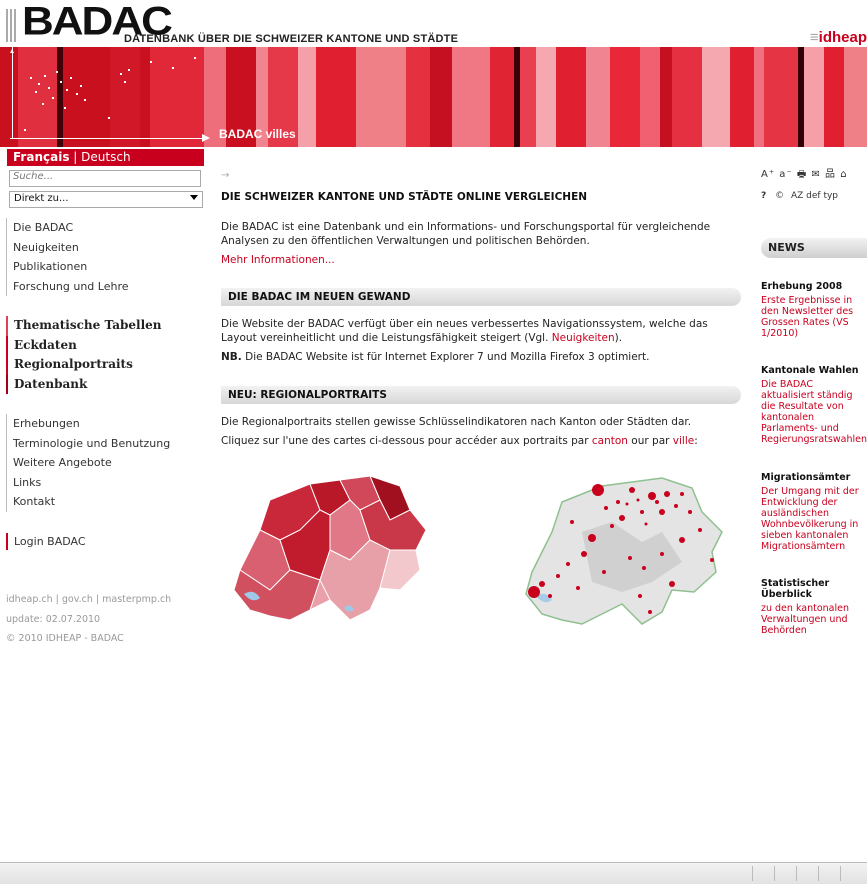 Image resolution: width=867 pixels, height=884 pixels. What do you see at coordinates (53, 619) in the screenshot?
I see `update-date: update: 02.07.2010` at bounding box center [53, 619].